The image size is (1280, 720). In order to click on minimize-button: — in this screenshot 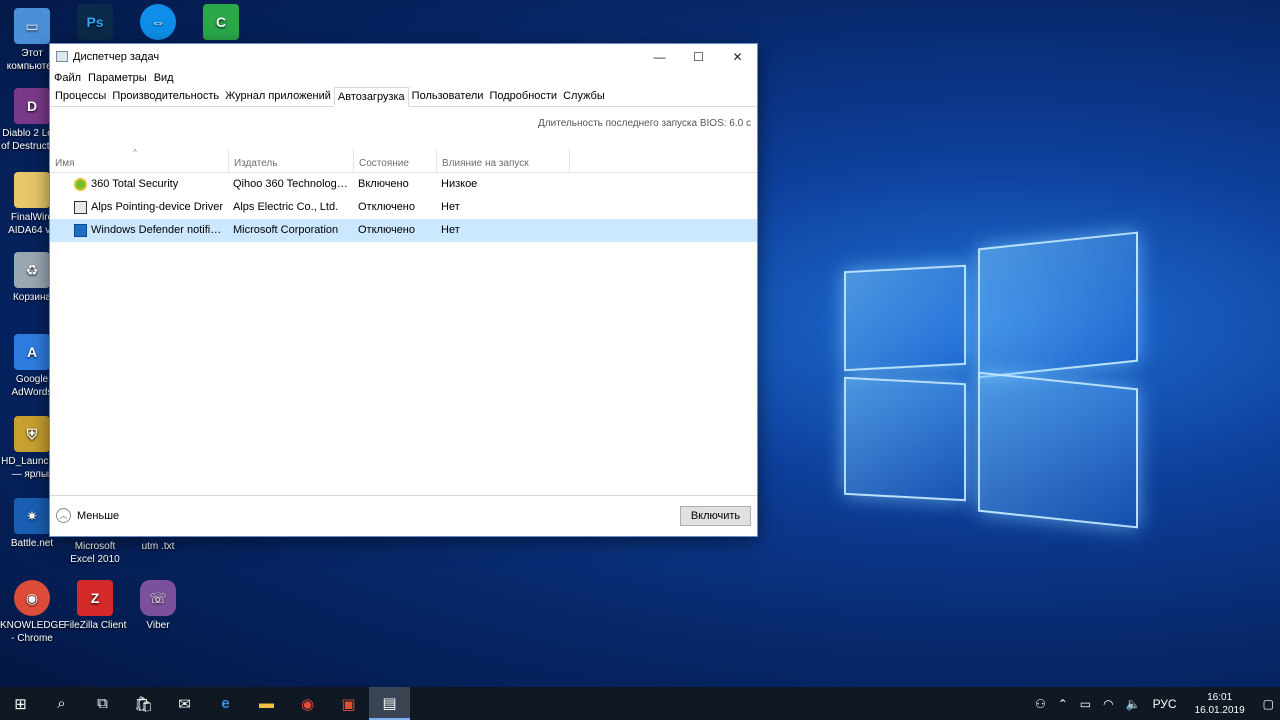, I will do `click(659, 56)`.